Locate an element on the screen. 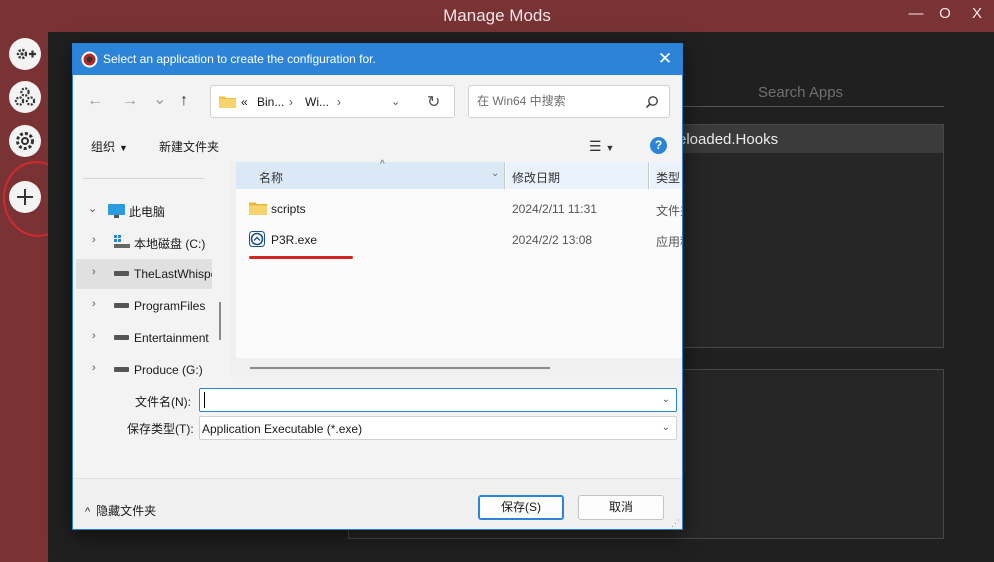 Image resolution: width=994 pixels, height=562 pixels. nav-item-label: 此电脑 is located at coordinates (147, 212).